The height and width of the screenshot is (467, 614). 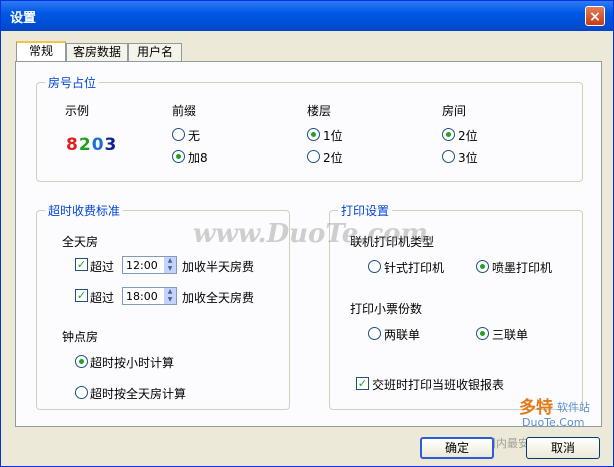 What do you see at coordinates (81, 361) in the screenshot?
I see `hourly-by-hour-radio` at bounding box center [81, 361].